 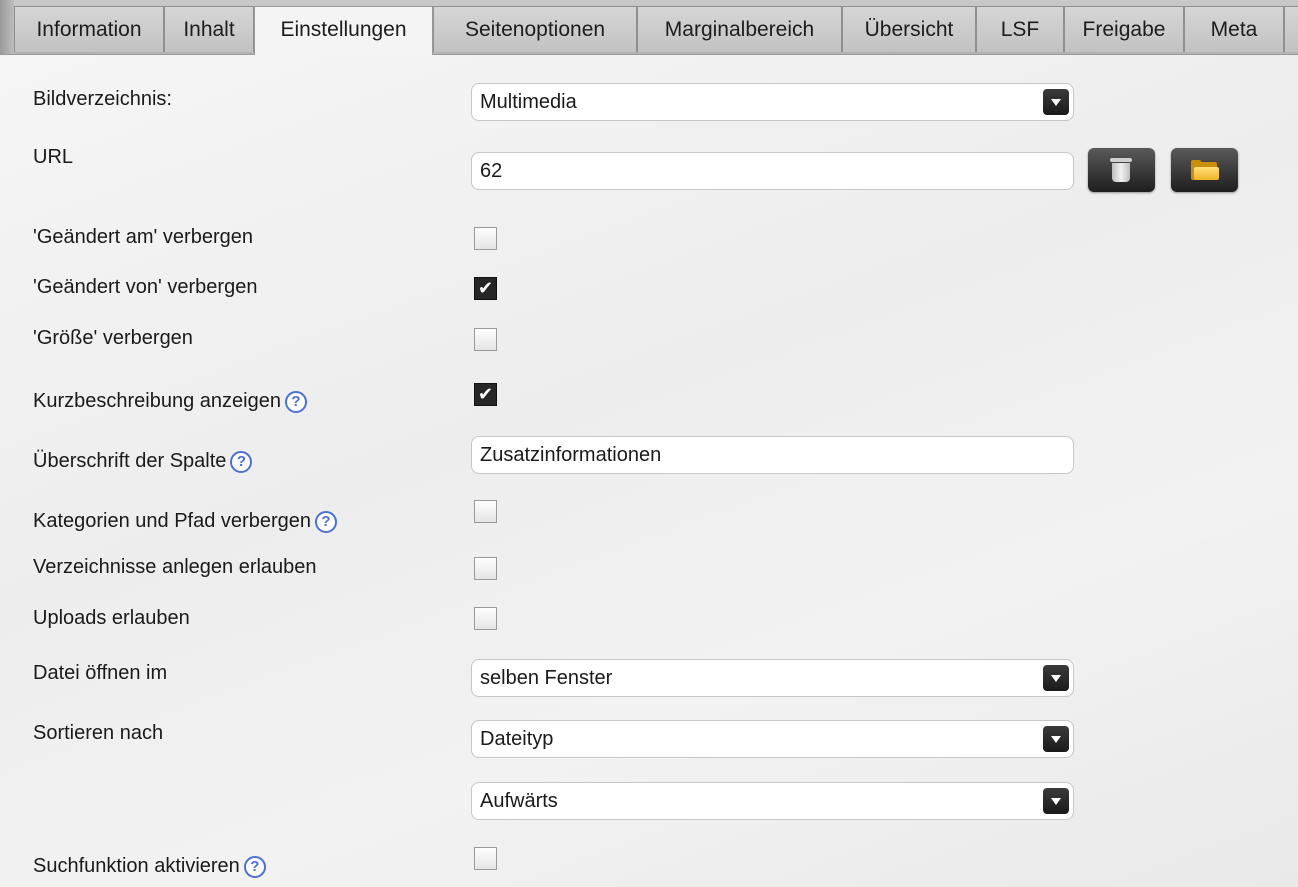 I want to click on kategorien-label-text: Kategorien und Pfad verbergen, so click(x=172, y=521).